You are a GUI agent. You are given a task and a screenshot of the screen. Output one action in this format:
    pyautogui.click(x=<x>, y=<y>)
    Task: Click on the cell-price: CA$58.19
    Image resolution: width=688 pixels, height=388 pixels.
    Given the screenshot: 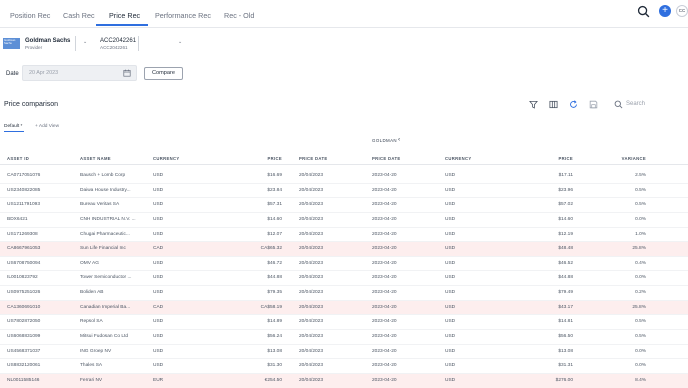 What is the action you would take?
    pyautogui.click(x=271, y=307)
    